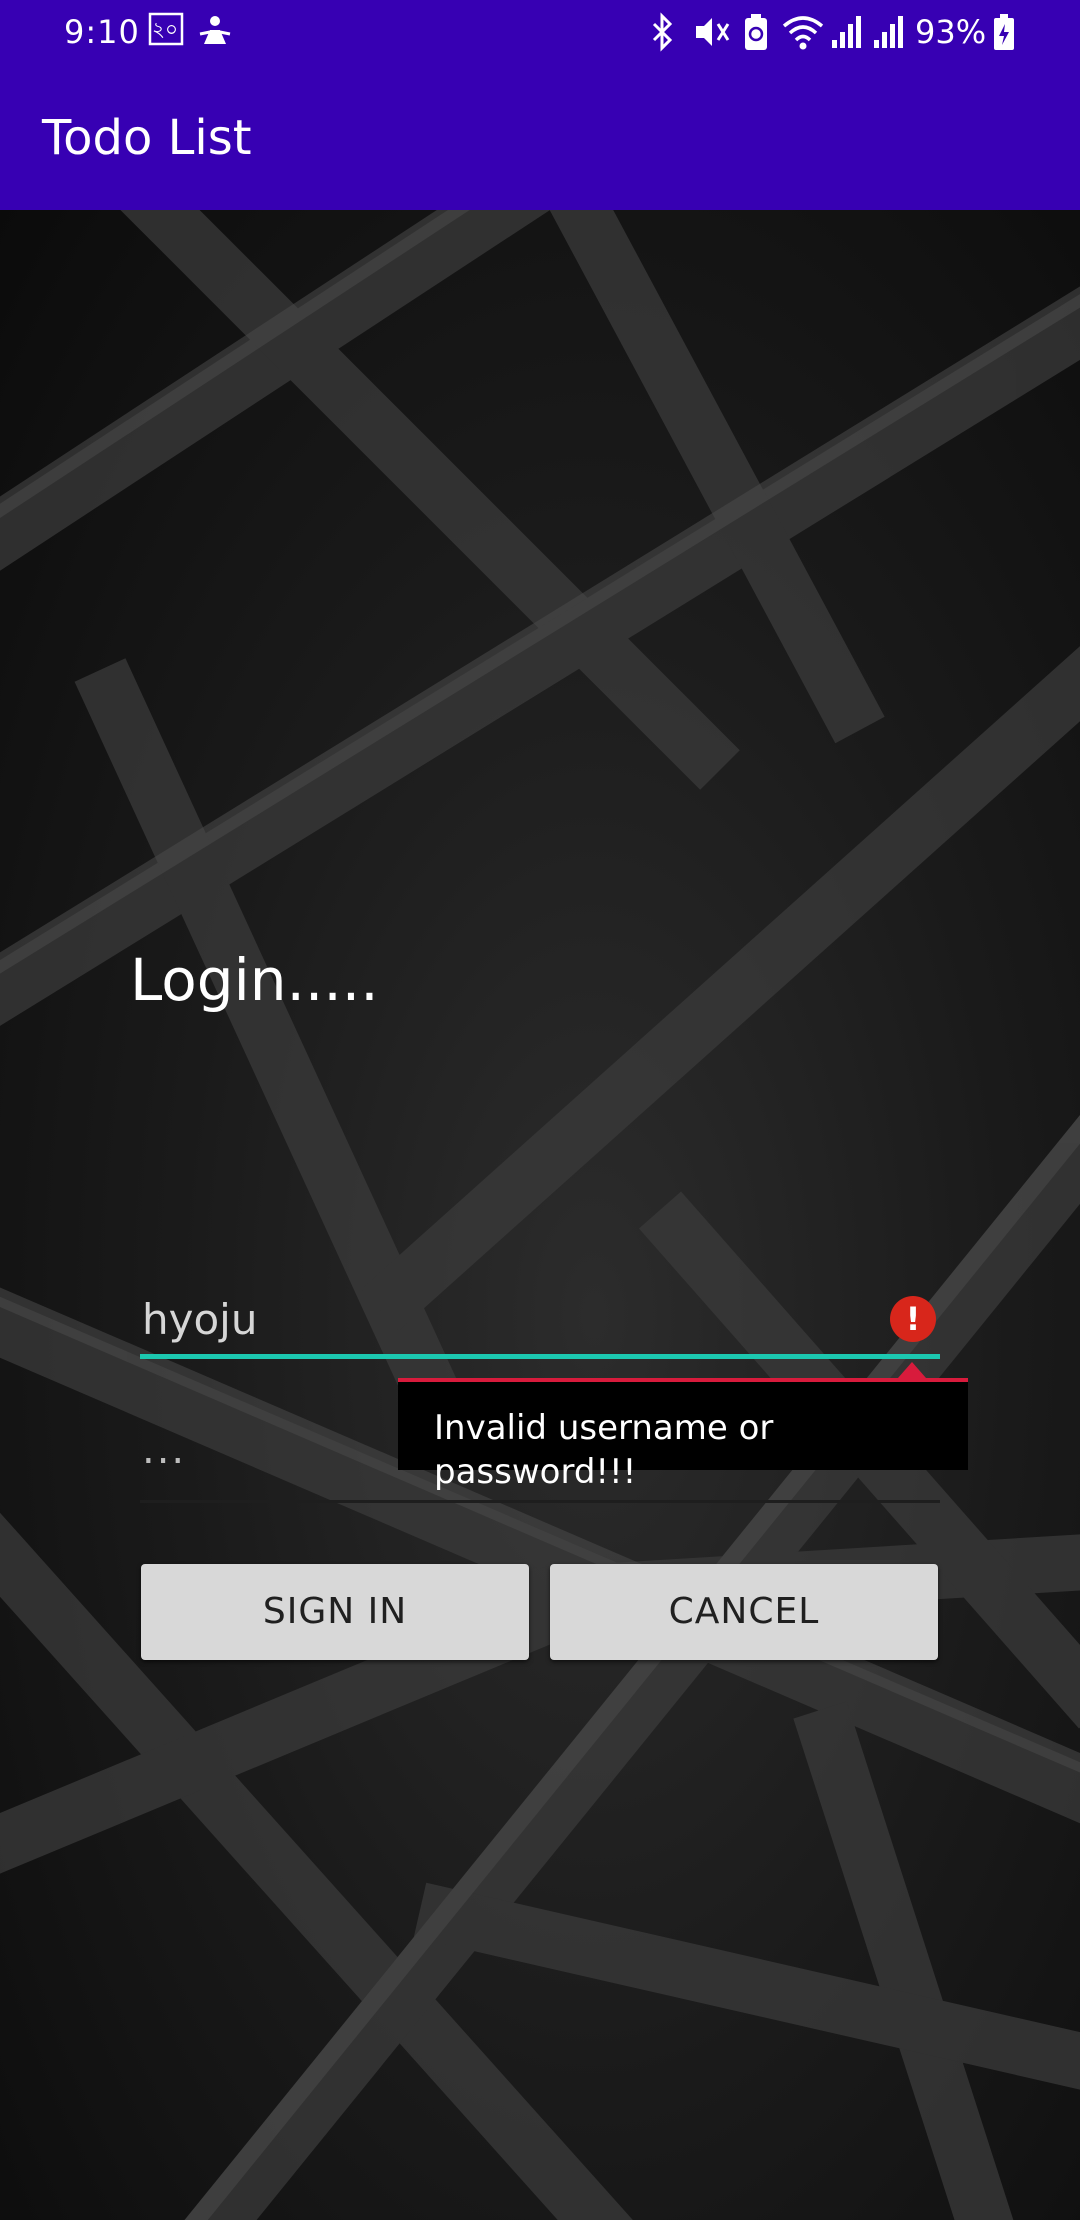  What do you see at coordinates (712, 32) in the screenshot?
I see `mute-icon` at bounding box center [712, 32].